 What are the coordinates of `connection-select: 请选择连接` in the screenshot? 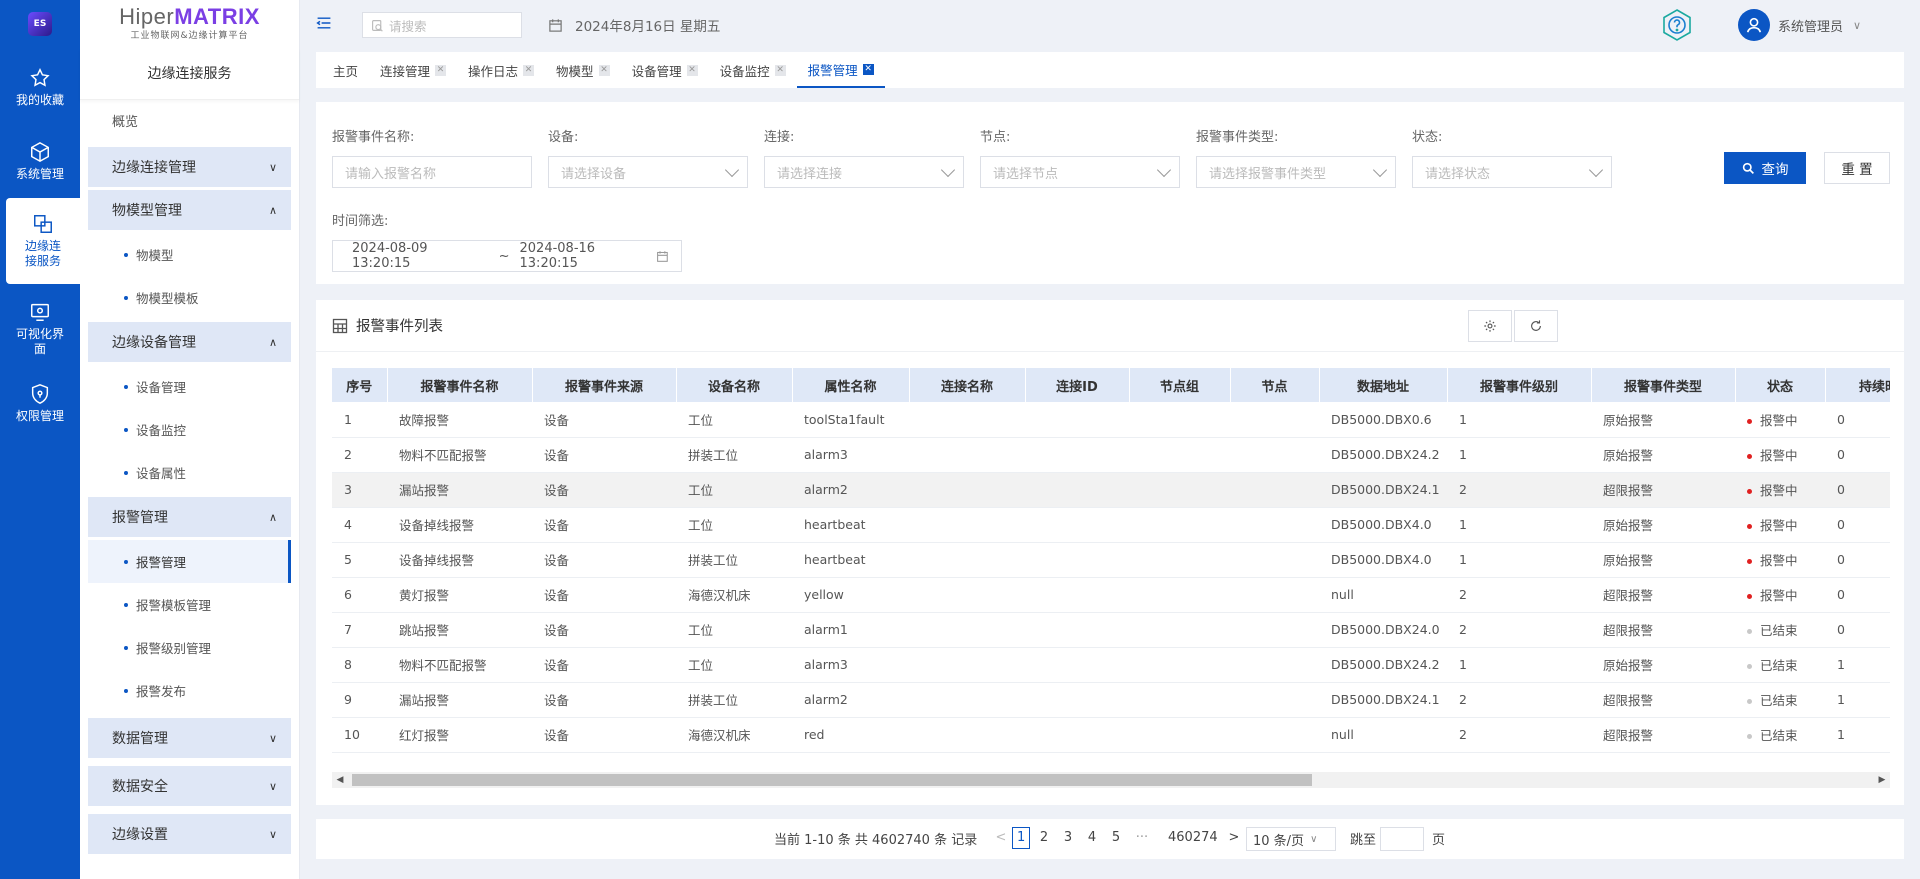 It's located at (864, 172).